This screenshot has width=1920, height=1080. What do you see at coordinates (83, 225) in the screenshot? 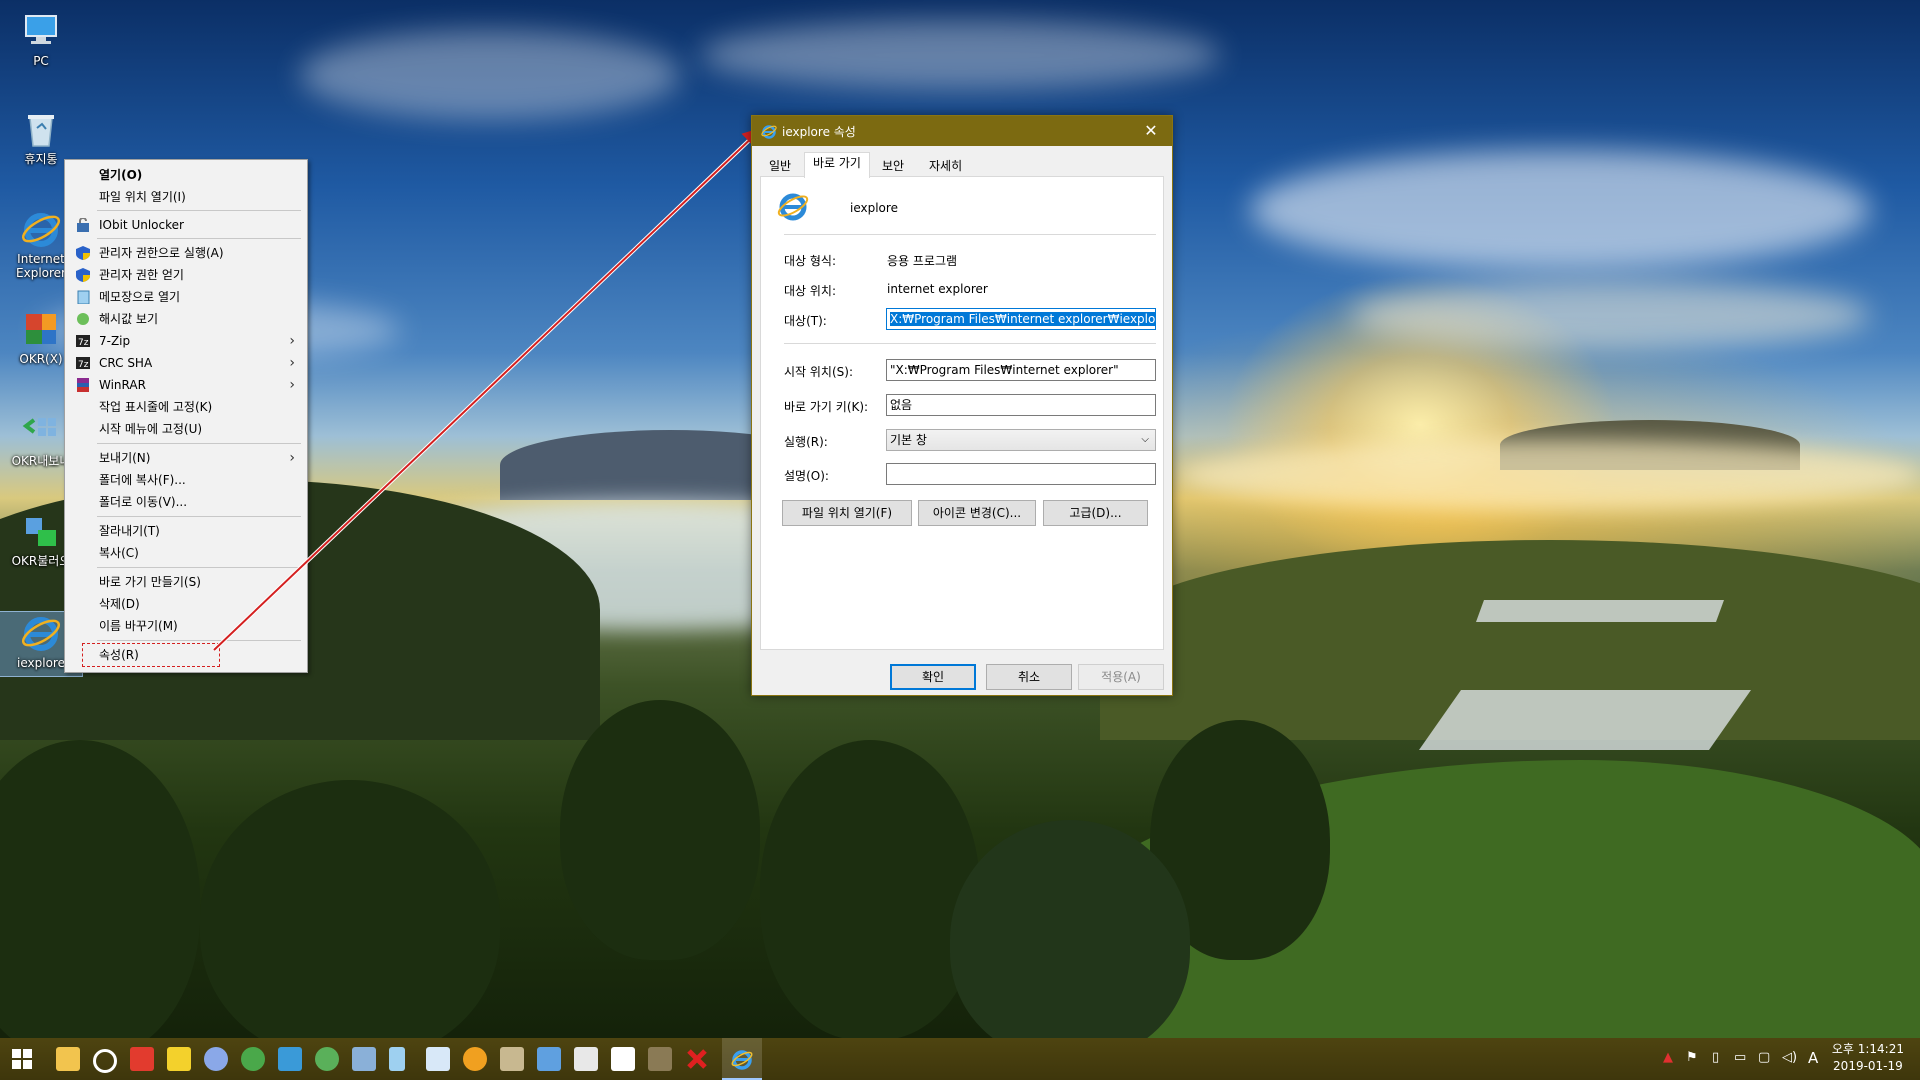
I see `iobit-unlocker-icon` at bounding box center [83, 225].